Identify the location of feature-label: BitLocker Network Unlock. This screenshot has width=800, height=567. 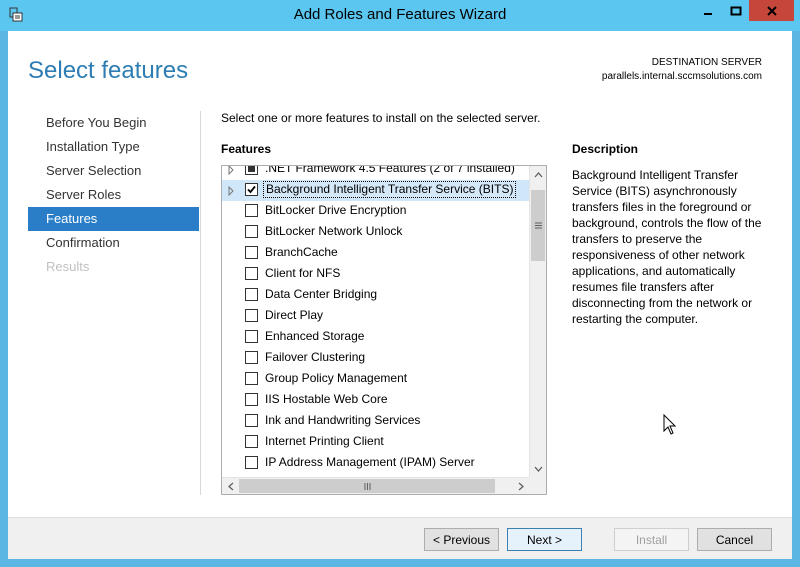
(334, 231).